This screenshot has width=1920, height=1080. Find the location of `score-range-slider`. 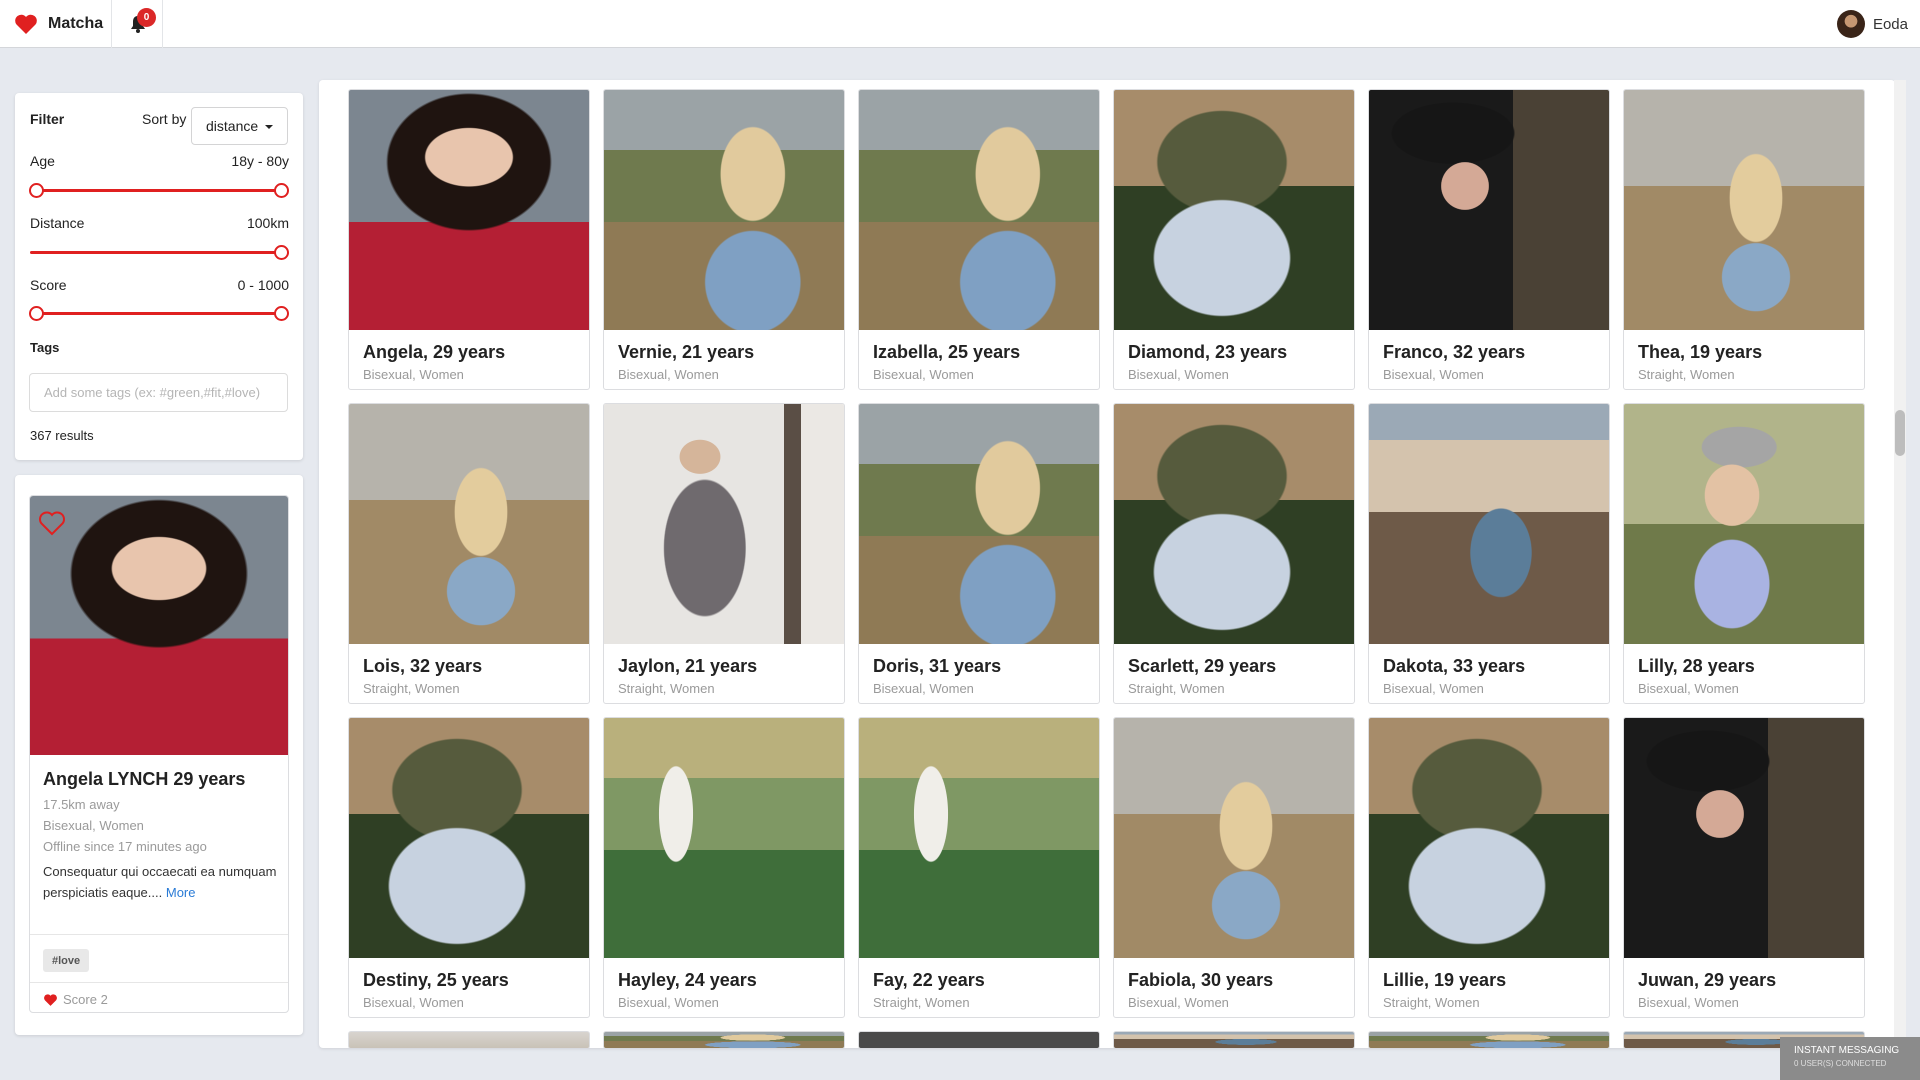

score-range-slider is located at coordinates (159, 314).